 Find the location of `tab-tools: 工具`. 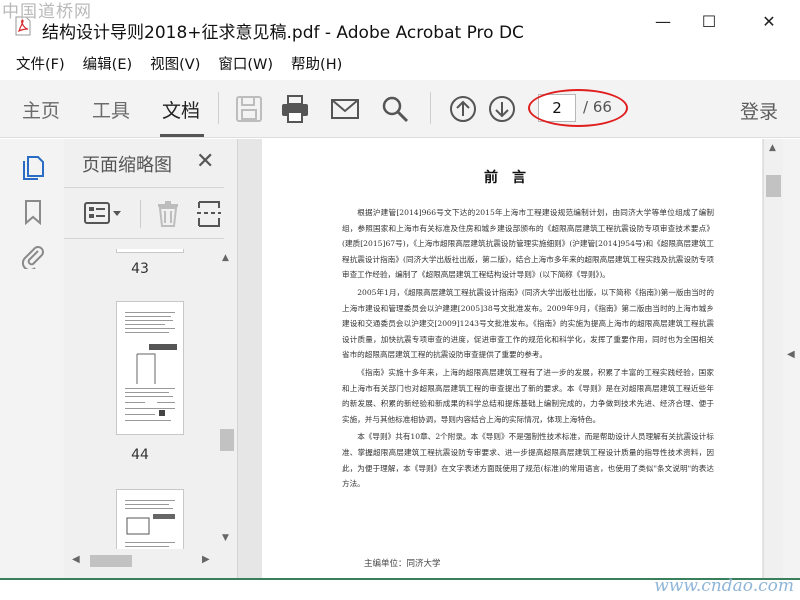

tab-tools: 工具 is located at coordinates (111, 109).